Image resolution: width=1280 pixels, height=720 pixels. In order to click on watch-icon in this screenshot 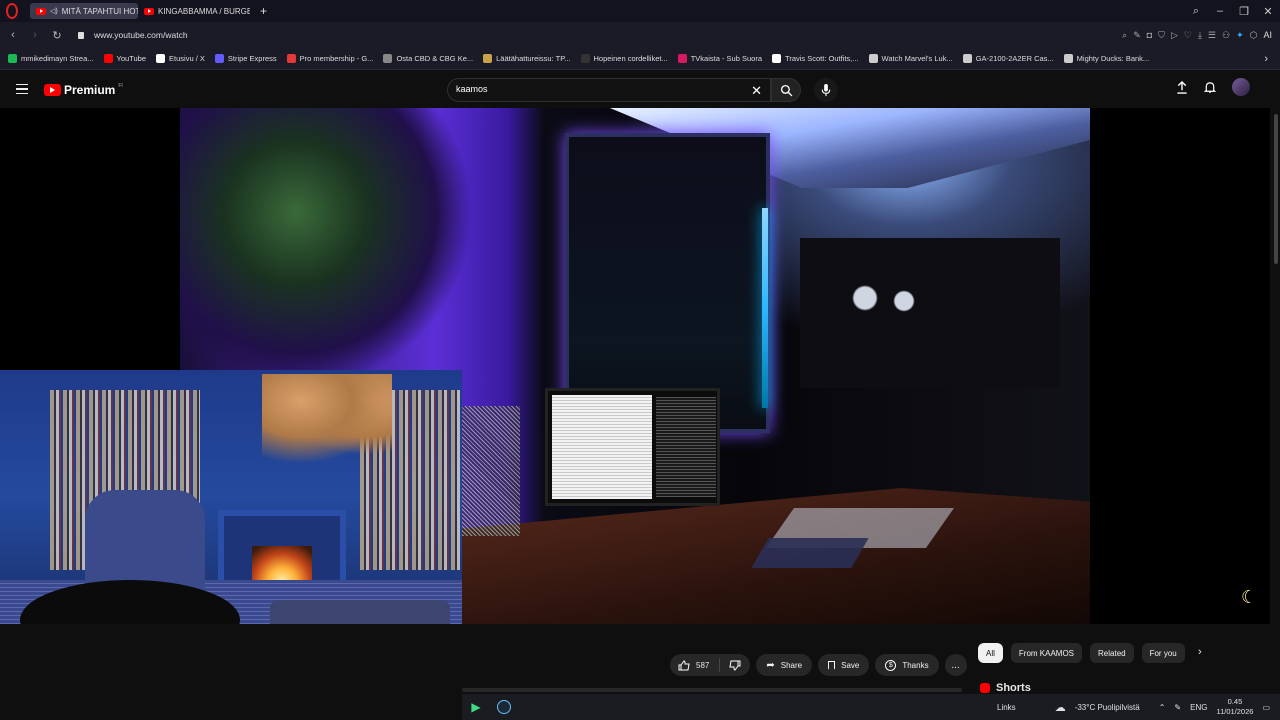, I will do `click(967, 58)`.